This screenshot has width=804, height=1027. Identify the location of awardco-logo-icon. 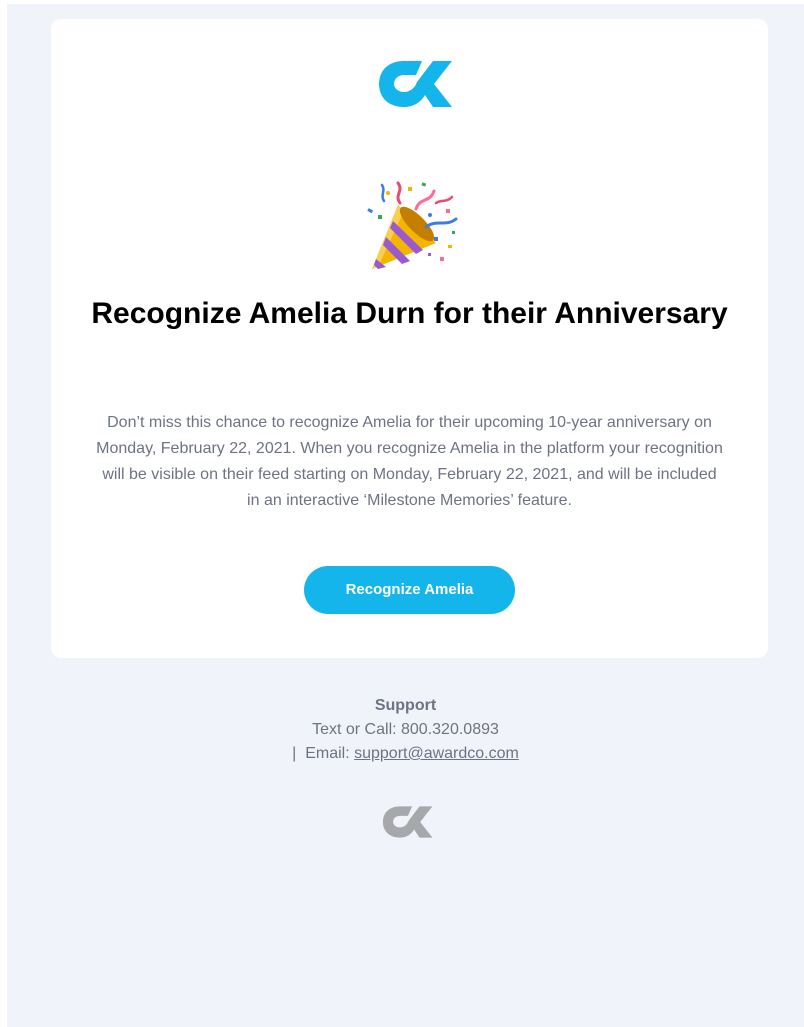
(415, 84).